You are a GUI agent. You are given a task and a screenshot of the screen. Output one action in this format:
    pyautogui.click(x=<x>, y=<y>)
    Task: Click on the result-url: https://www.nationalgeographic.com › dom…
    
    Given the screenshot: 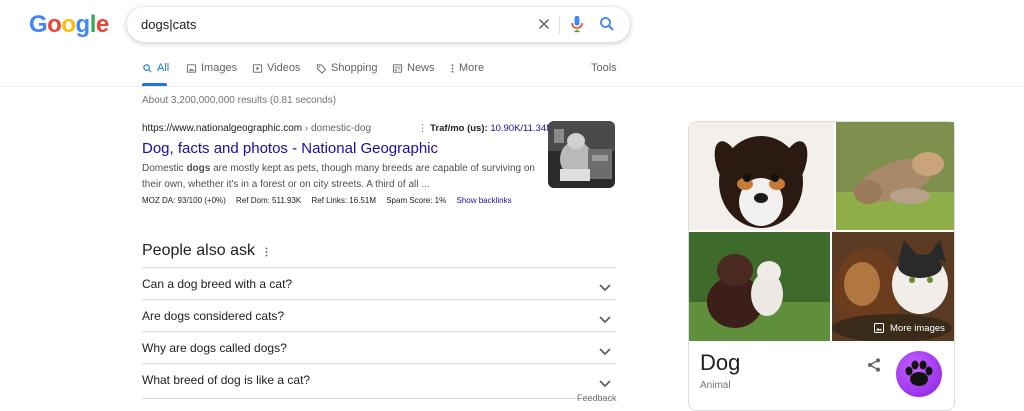 What is the action you would take?
    pyautogui.click(x=256, y=128)
    